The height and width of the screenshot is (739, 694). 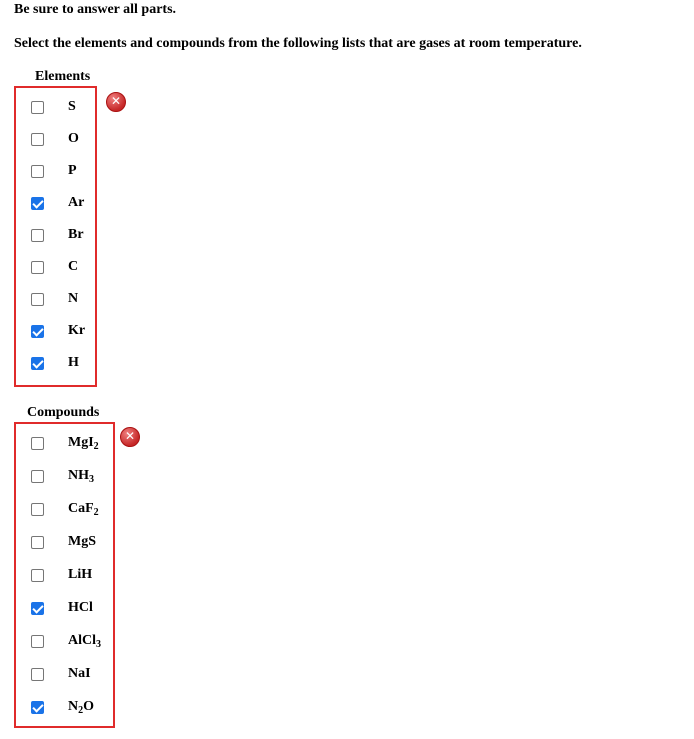 I want to click on compound-label: N2O, so click(x=81, y=707).